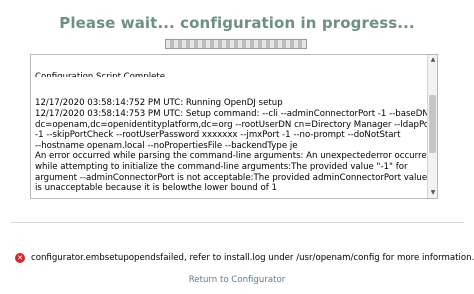 The height and width of the screenshot is (294, 474). What do you see at coordinates (237, 280) in the screenshot?
I see `return-to-configurator-link: Return to Configurator` at bounding box center [237, 280].